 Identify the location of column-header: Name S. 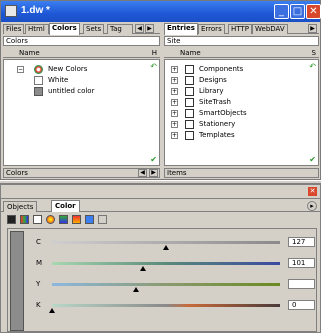
(241, 53).